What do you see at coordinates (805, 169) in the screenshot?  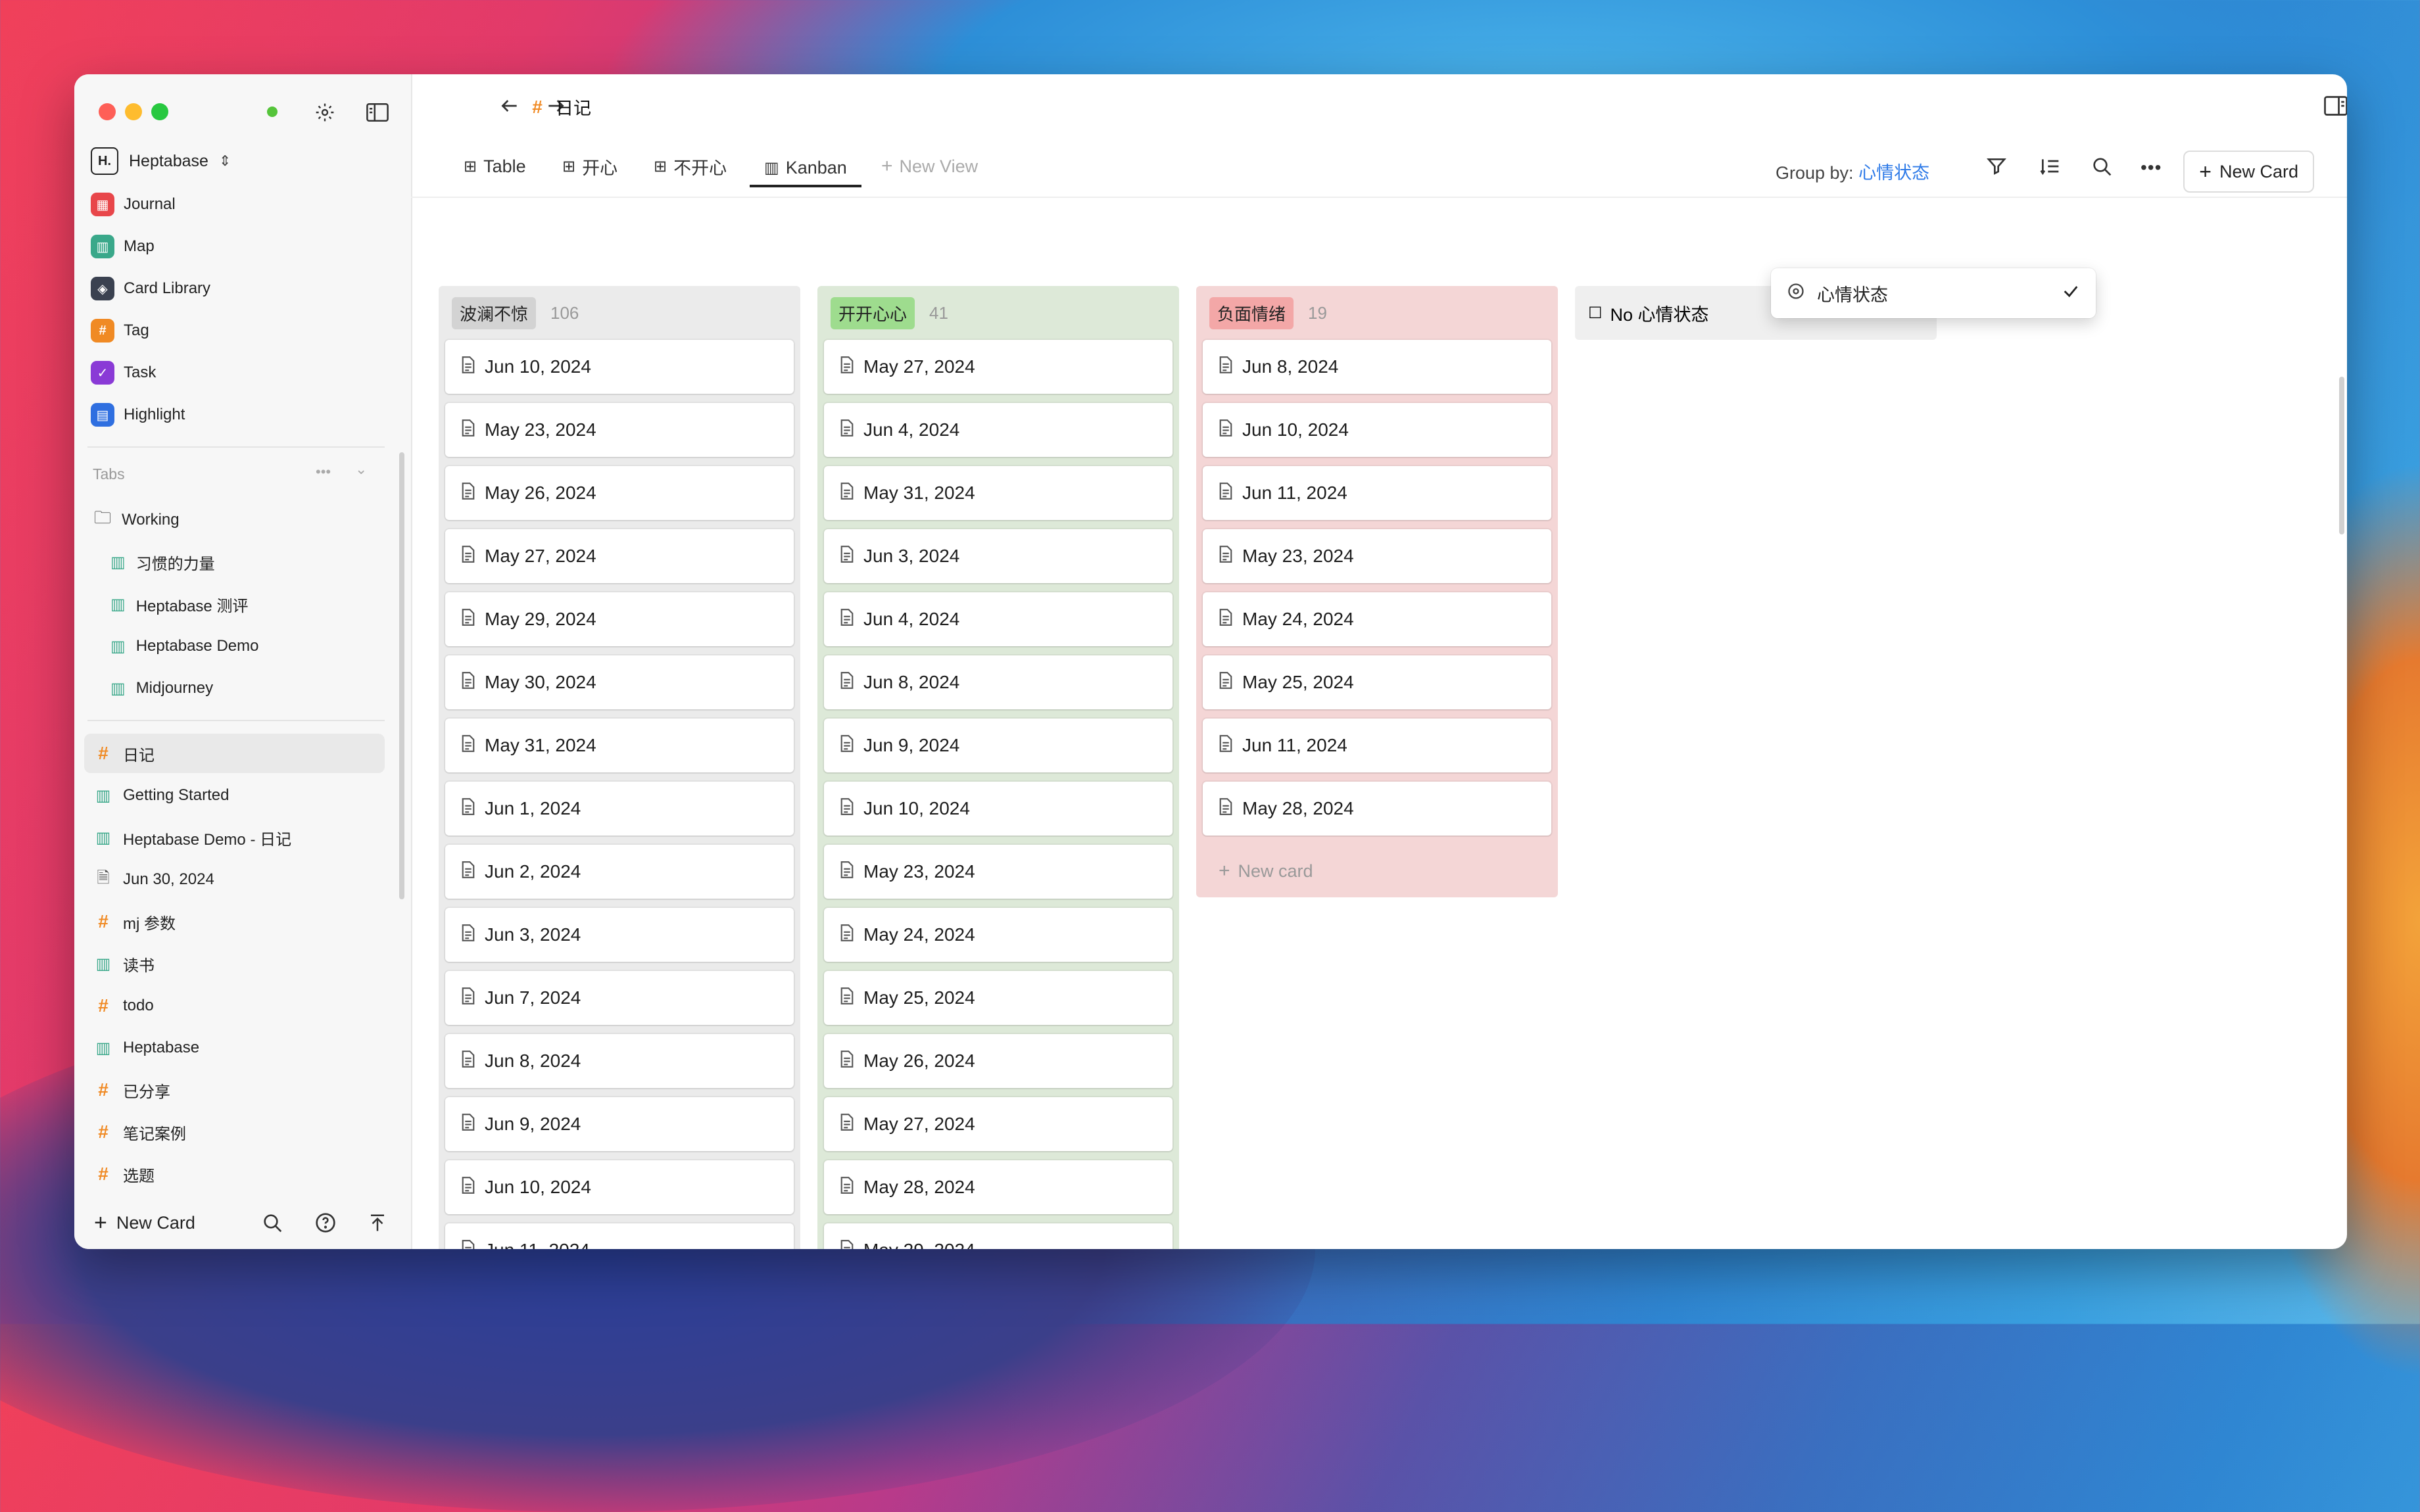 I see `tab-kanban: ▥ Kanban` at bounding box center [805, 169].